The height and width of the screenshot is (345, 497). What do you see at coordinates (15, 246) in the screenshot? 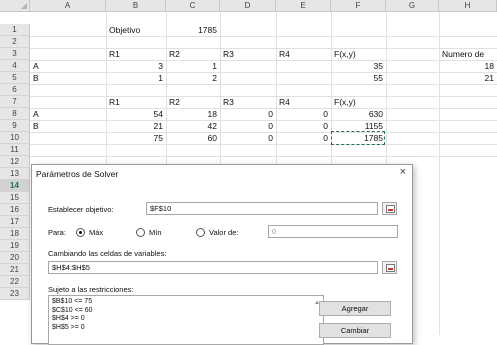
I see `row-header-19: 19` at bounding box center [15, 246].